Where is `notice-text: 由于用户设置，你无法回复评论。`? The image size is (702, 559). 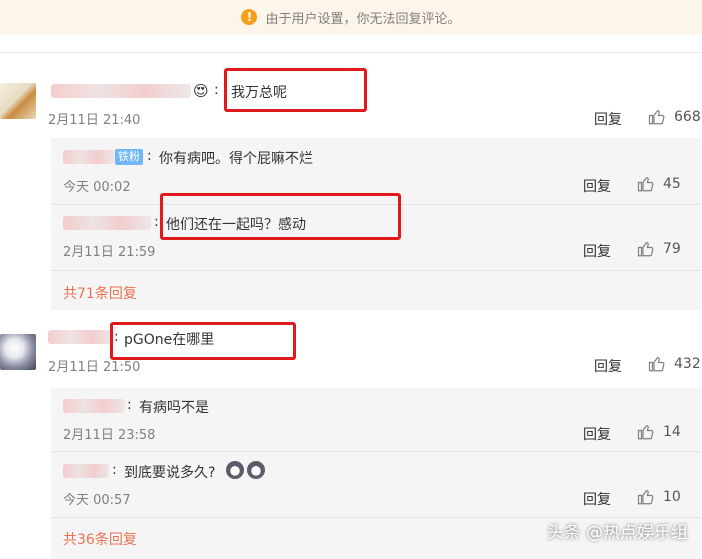 notice-text: 由于用户设置，你无法回复评论。 is located at coordinates (363, 19).